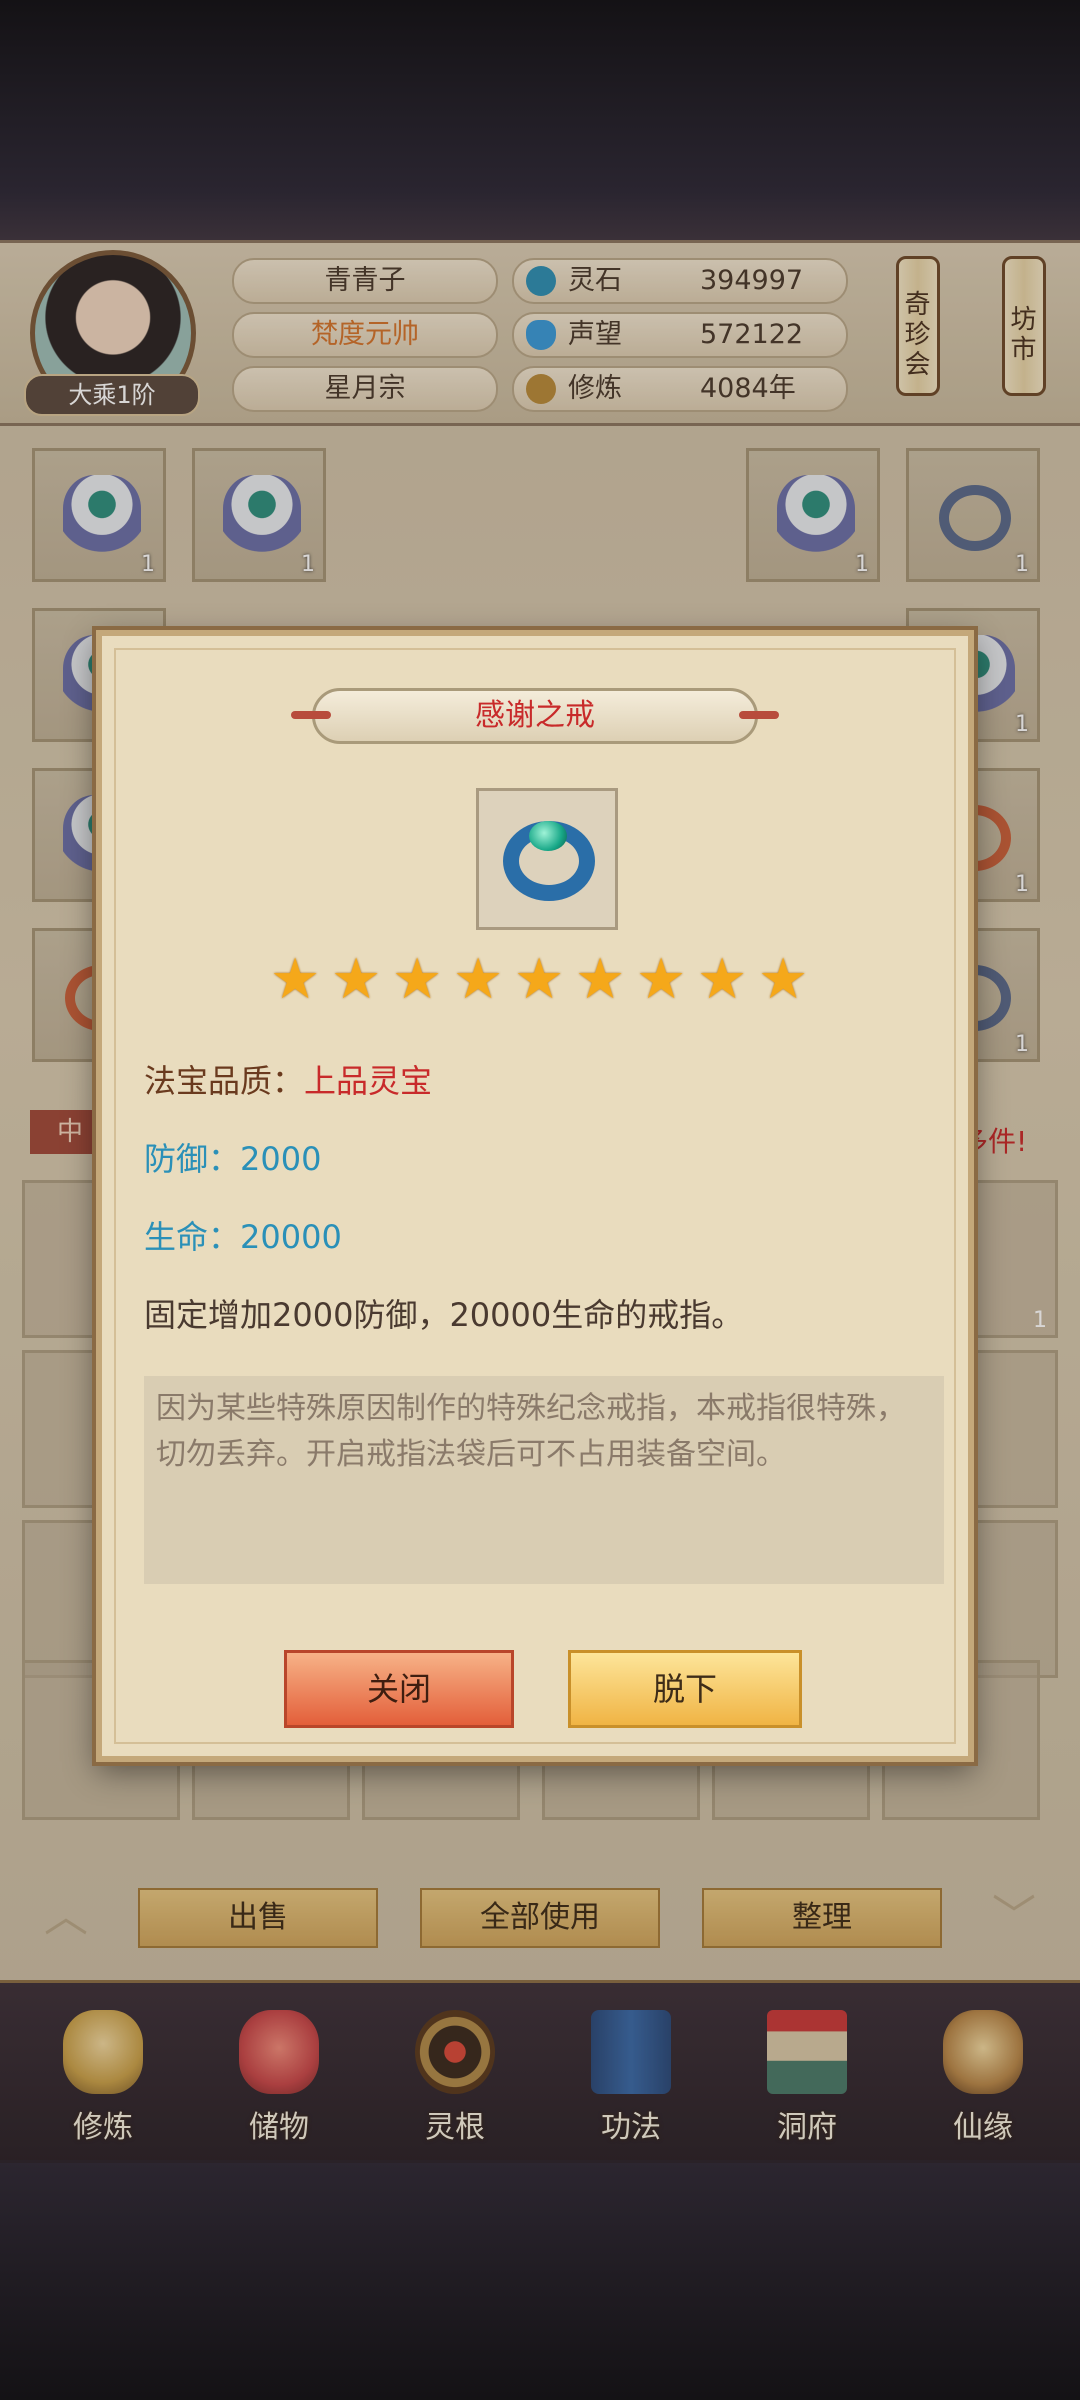 This screenshot has width=1080, height=2400. Describe the element at coordinates (540, 120) in the screenshot. I see `status-area` at that location.